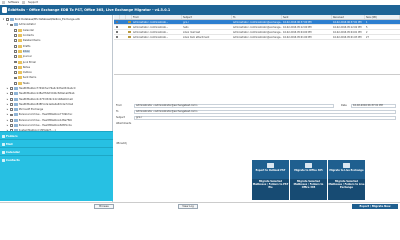 The image size is (400, 240). Describe the element at coordinates (56, 143) in the screenshot. I see `nav-mail: Mail` at that location.